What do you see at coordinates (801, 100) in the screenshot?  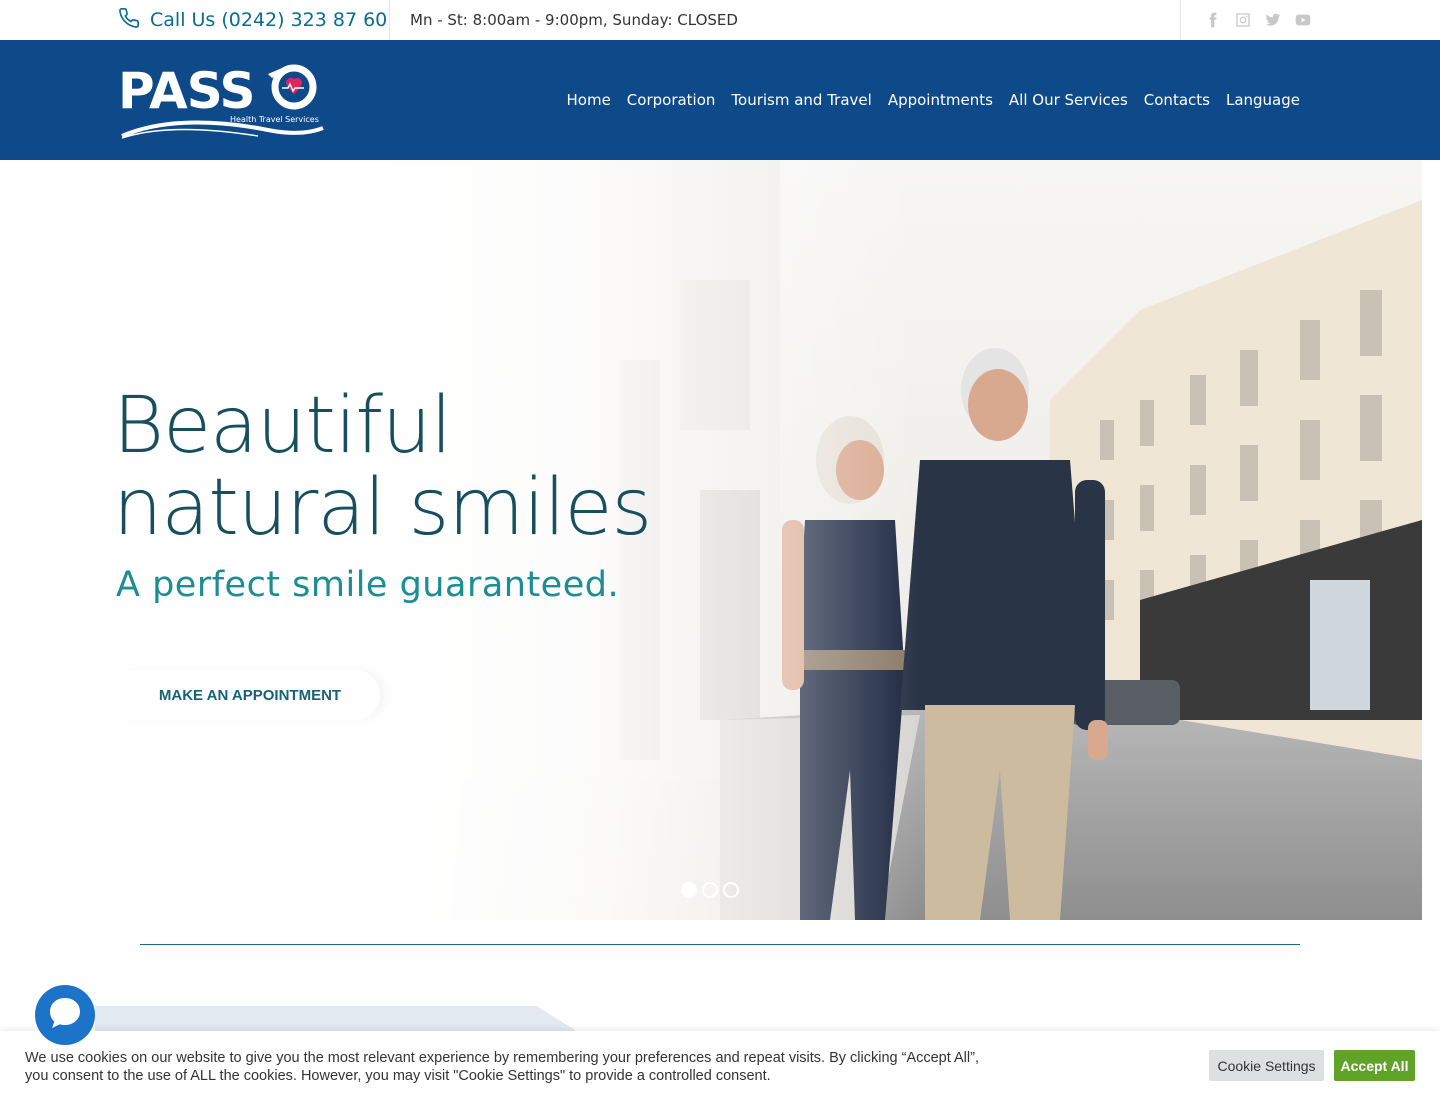 I see `nav-tourism-travel: Tourism and Travel` at bounding box center [801, 100].